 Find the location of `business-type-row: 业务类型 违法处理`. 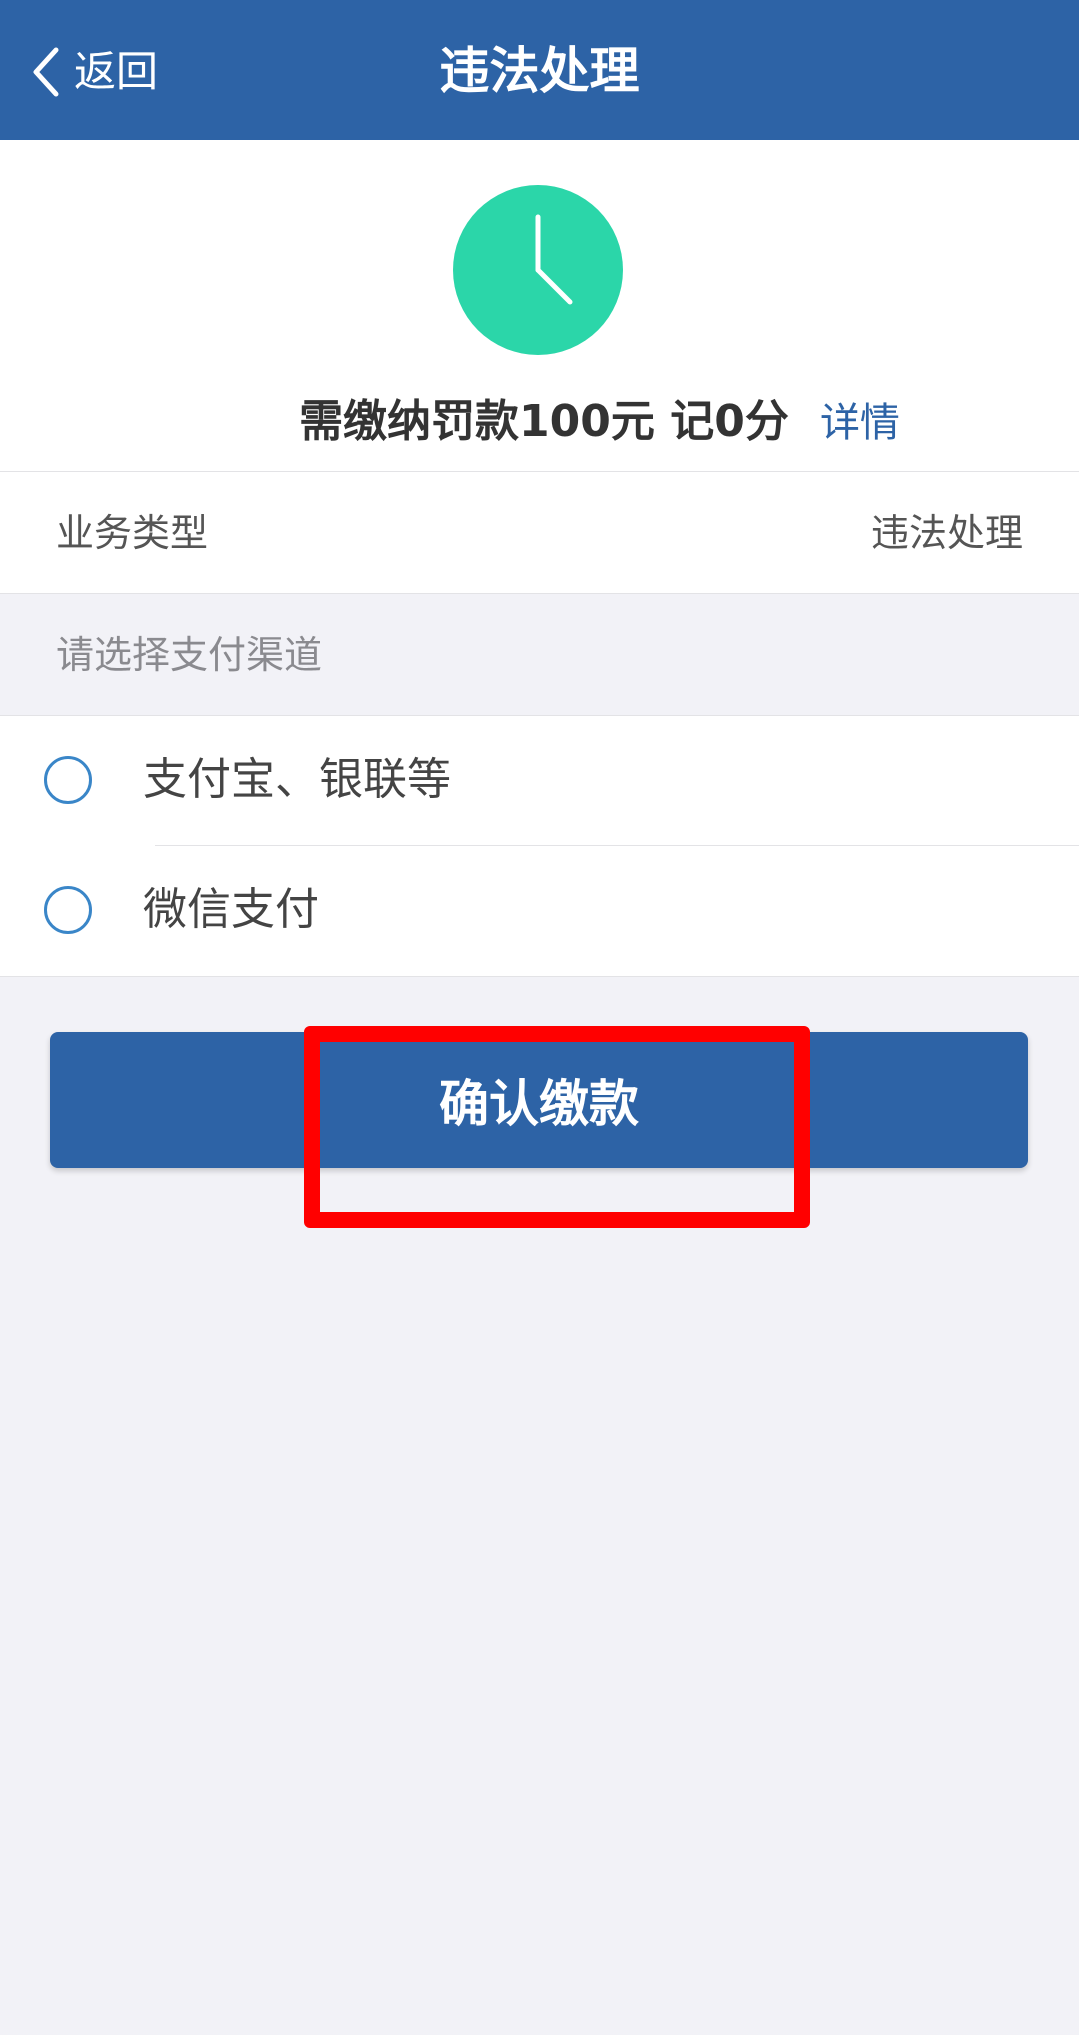

business-type-row: 业务类型 违法处理 is located at coordinates (539, 533).